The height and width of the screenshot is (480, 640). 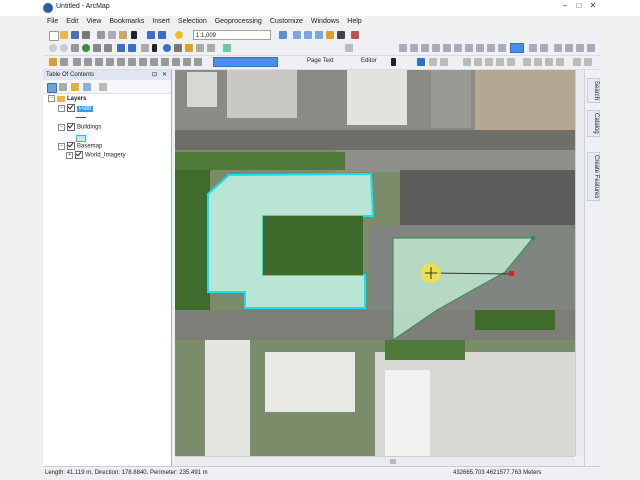 What do you see at coordinates (189, 48) in the screenshot?
I see `measure-icon` at bounding box center [189, 48].